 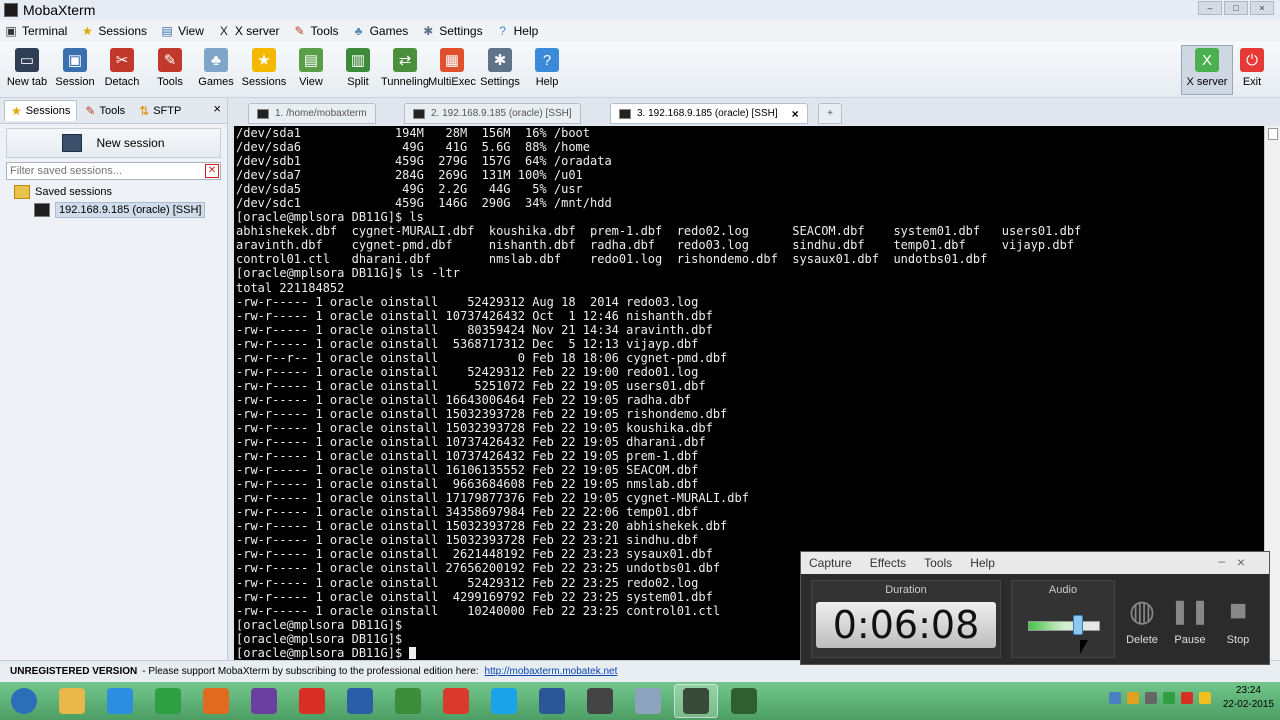 What do you see at coordinates (212, 171) in the screenshot?
I see `clear-filter-icon: ✕` at bounding box center [212, 171].